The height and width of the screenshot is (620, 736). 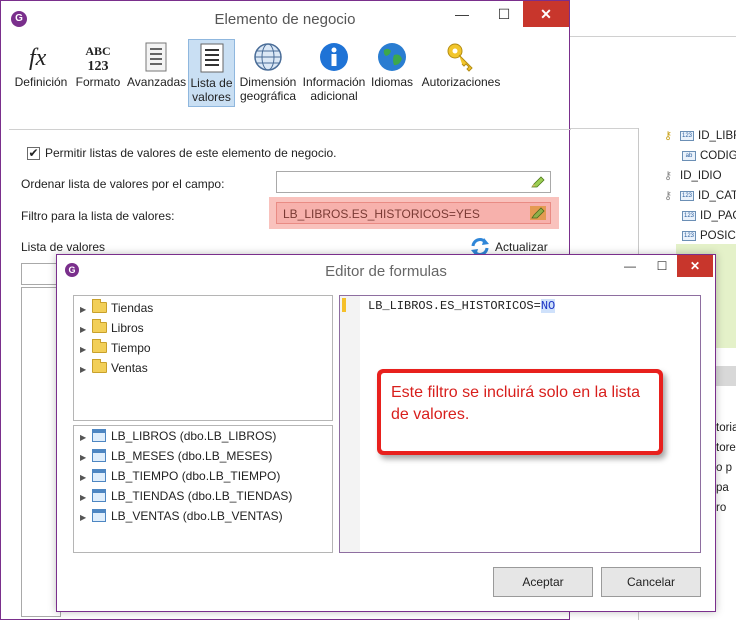 I want to click on tab-formato: ABC 123 Formato, so click(x=98, y=64).